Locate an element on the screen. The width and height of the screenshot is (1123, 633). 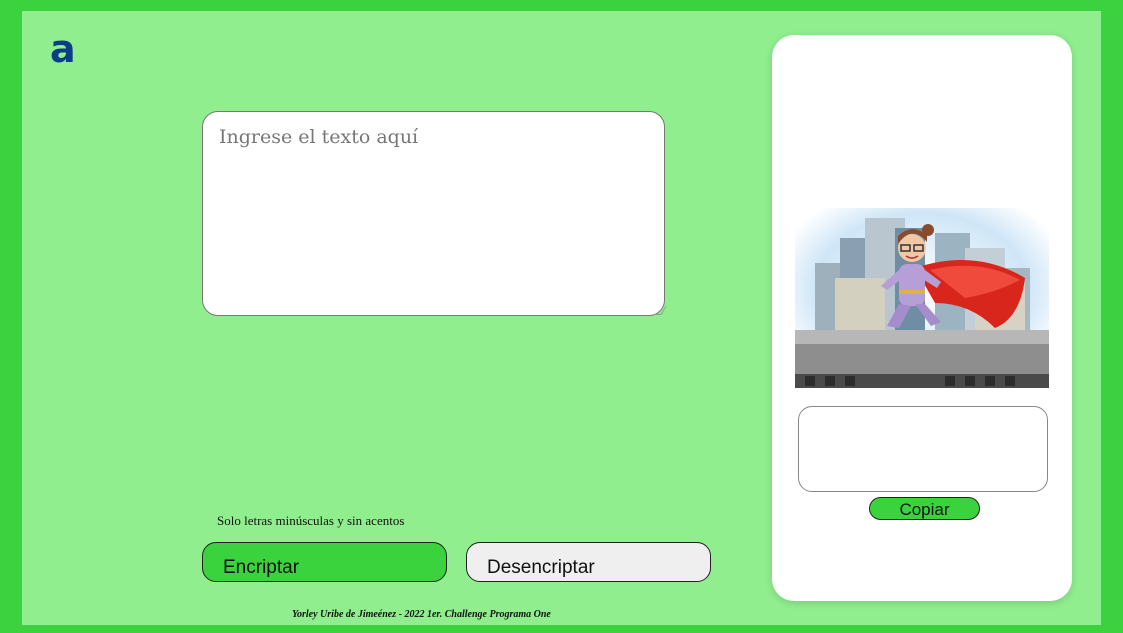
copy-button: Copiar is located at coordinates (924, 508).